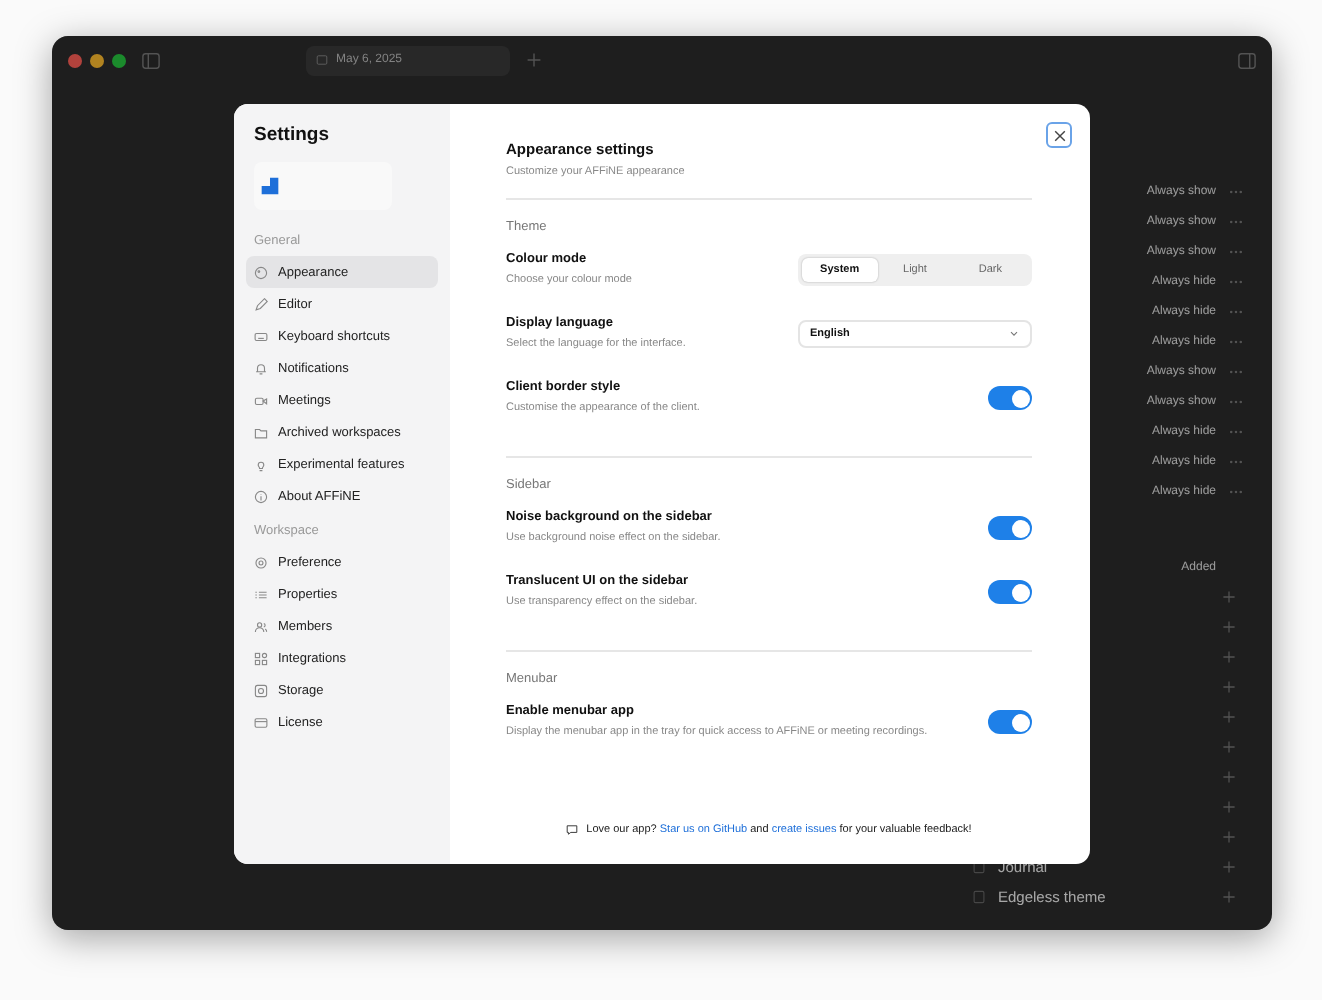  I want to click on calendar-icon, so click(322, 60).